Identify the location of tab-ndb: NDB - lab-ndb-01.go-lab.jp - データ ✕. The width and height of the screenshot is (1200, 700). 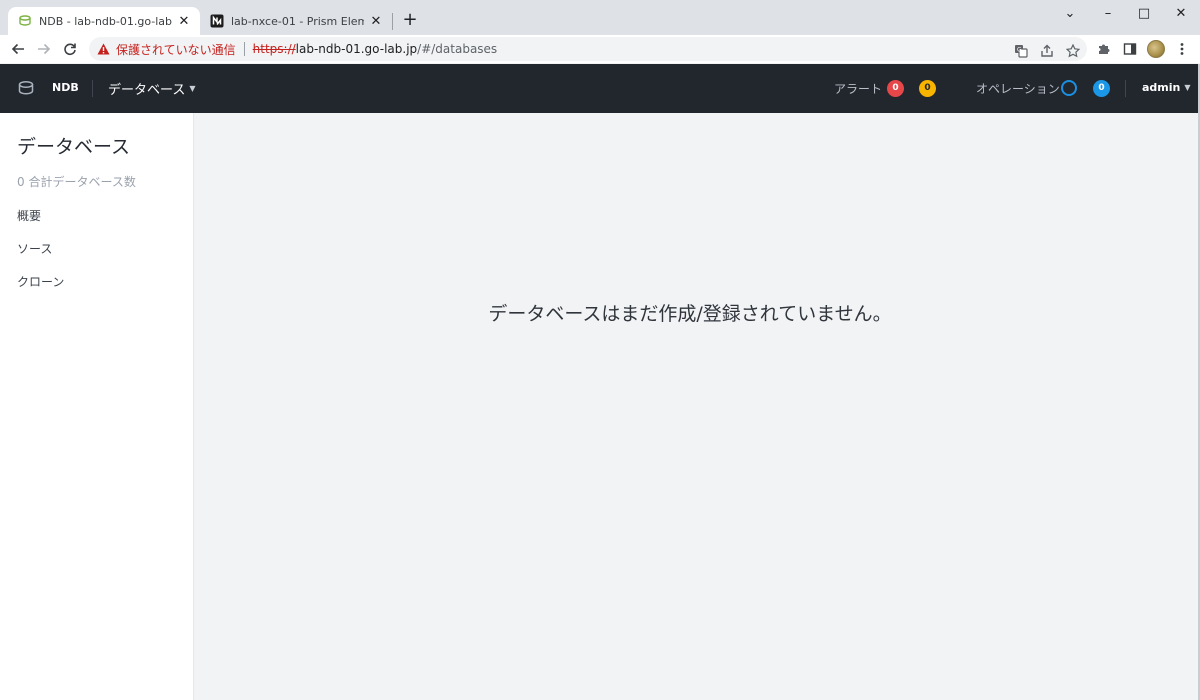
(104, 21).